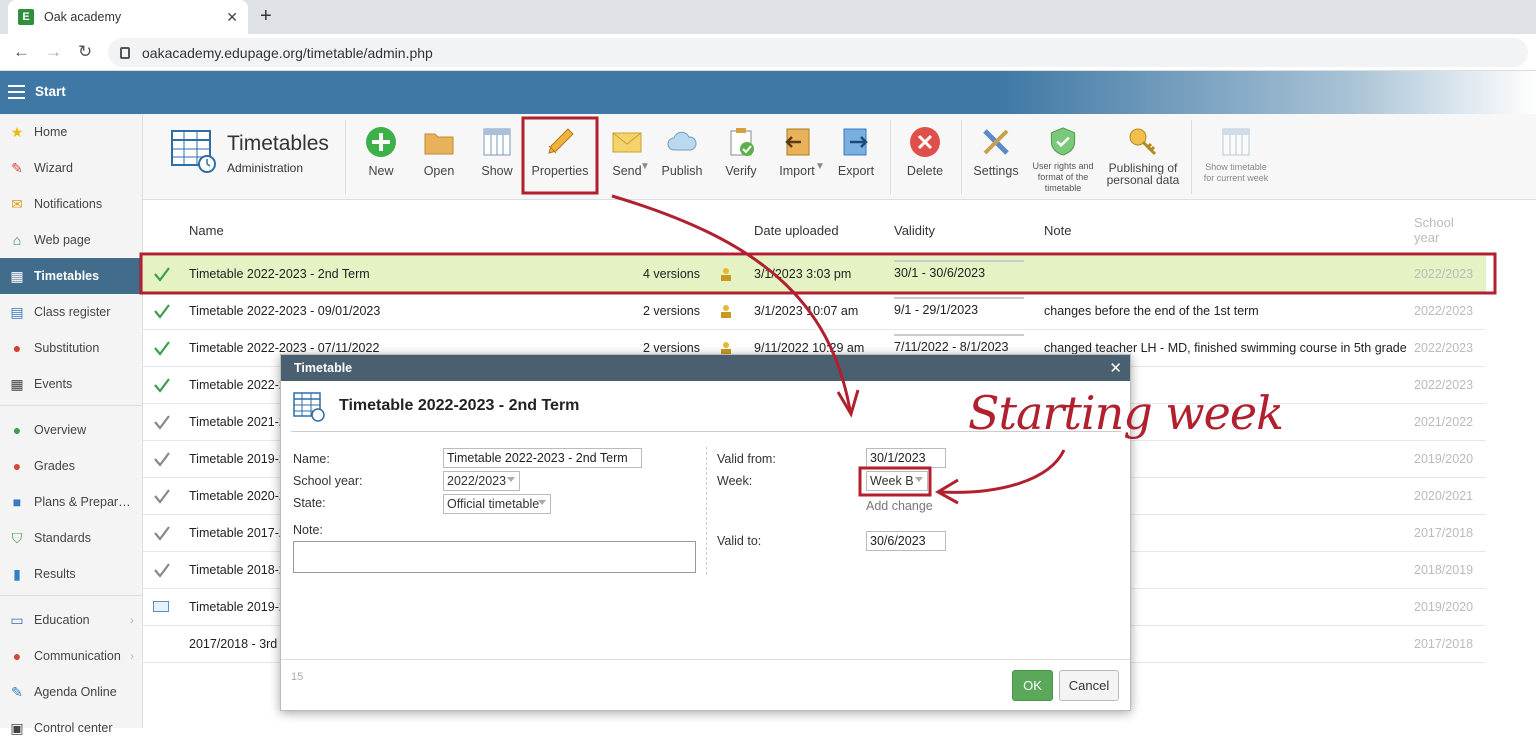 This screenshot has width=1536, height=746. What do you see at coordinates (71, 132) in the screenshot?
I see `sidebar-item-home: ★ Home` at bounding box center [71, 132].